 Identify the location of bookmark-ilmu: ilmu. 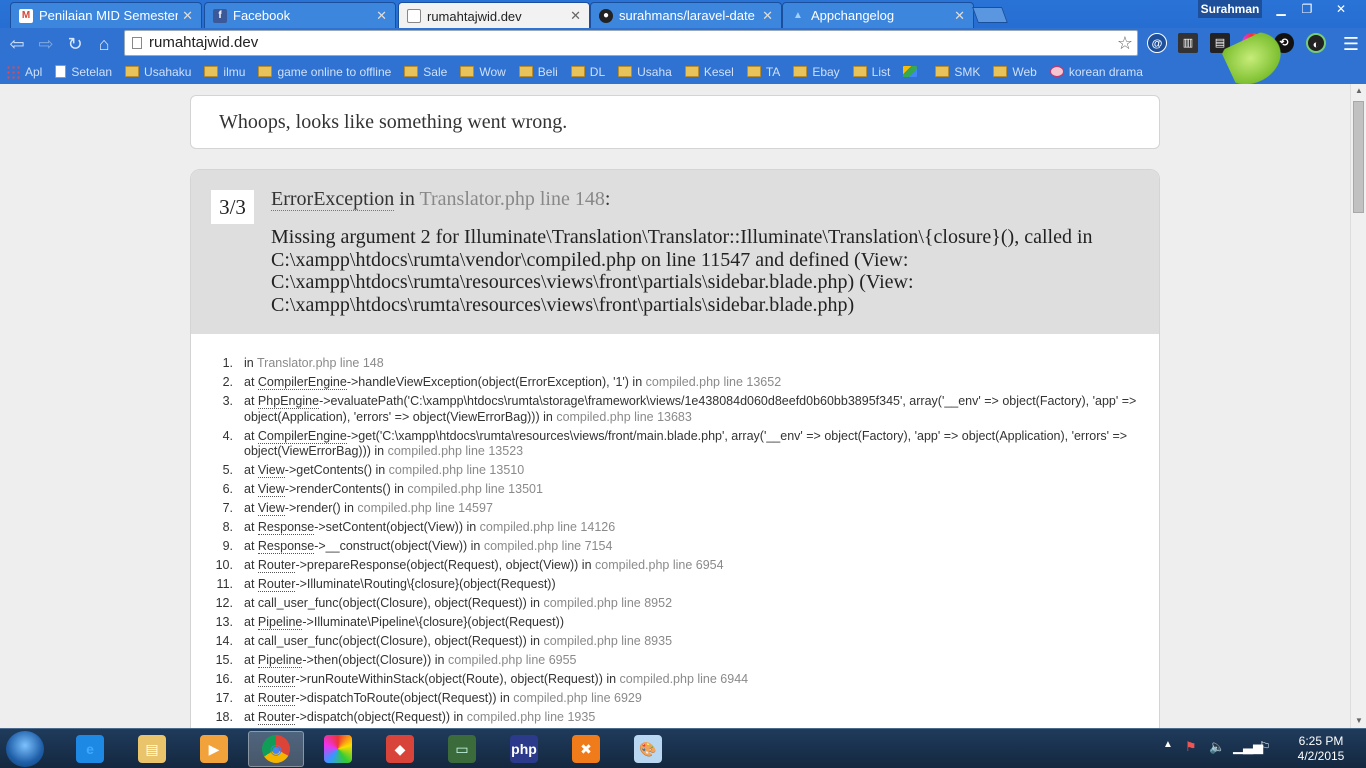
(224, 72).